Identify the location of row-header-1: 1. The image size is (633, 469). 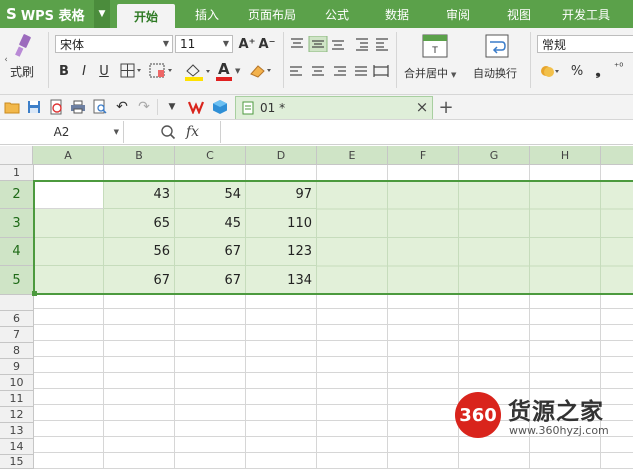
(16, 173).